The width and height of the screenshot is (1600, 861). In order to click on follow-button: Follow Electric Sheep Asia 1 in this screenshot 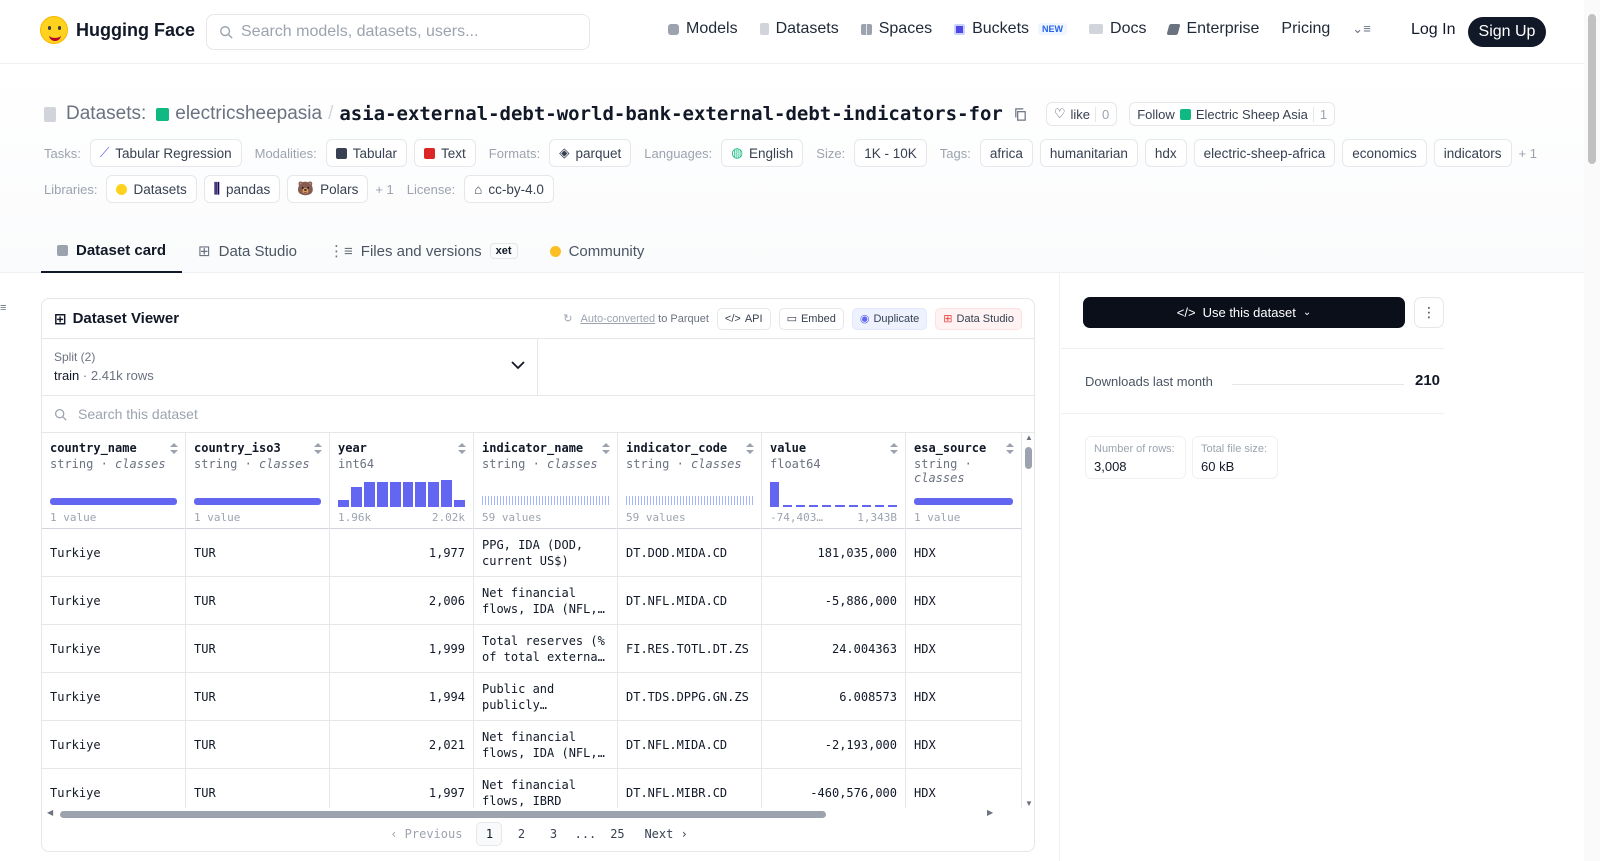, I will do `click(1232, 114)`.